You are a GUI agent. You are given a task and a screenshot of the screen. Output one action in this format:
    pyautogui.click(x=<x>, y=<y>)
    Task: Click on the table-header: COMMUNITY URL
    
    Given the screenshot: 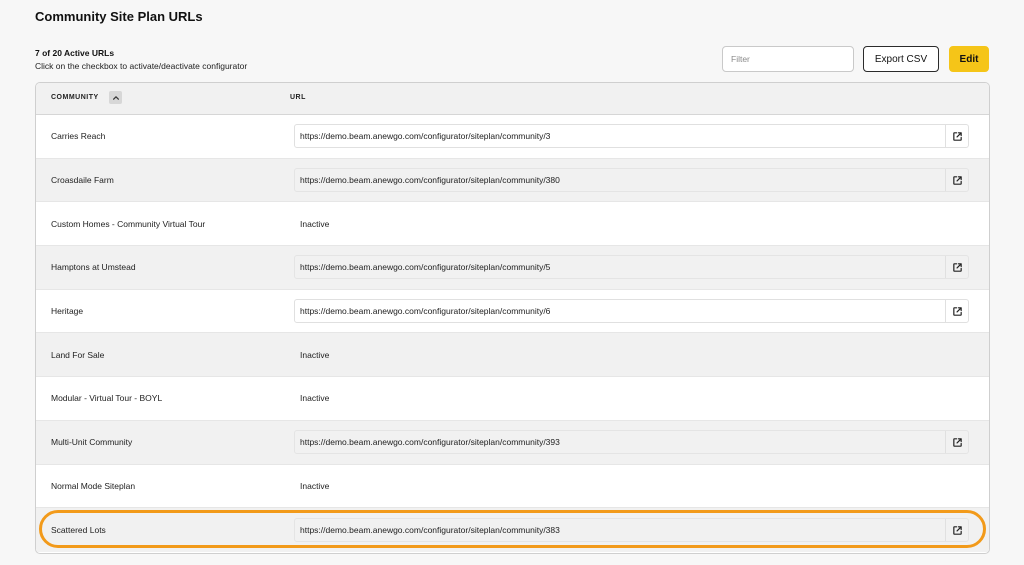 What is the action you would take?
    pyautogui.click(x=512, y=99)
    